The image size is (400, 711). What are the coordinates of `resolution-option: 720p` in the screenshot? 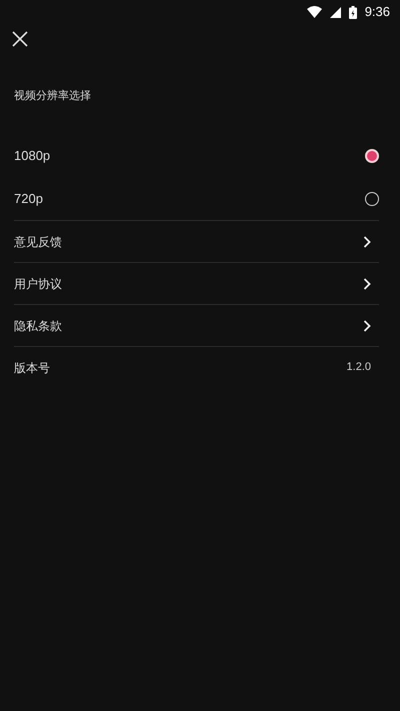 It's located at (200, 198).